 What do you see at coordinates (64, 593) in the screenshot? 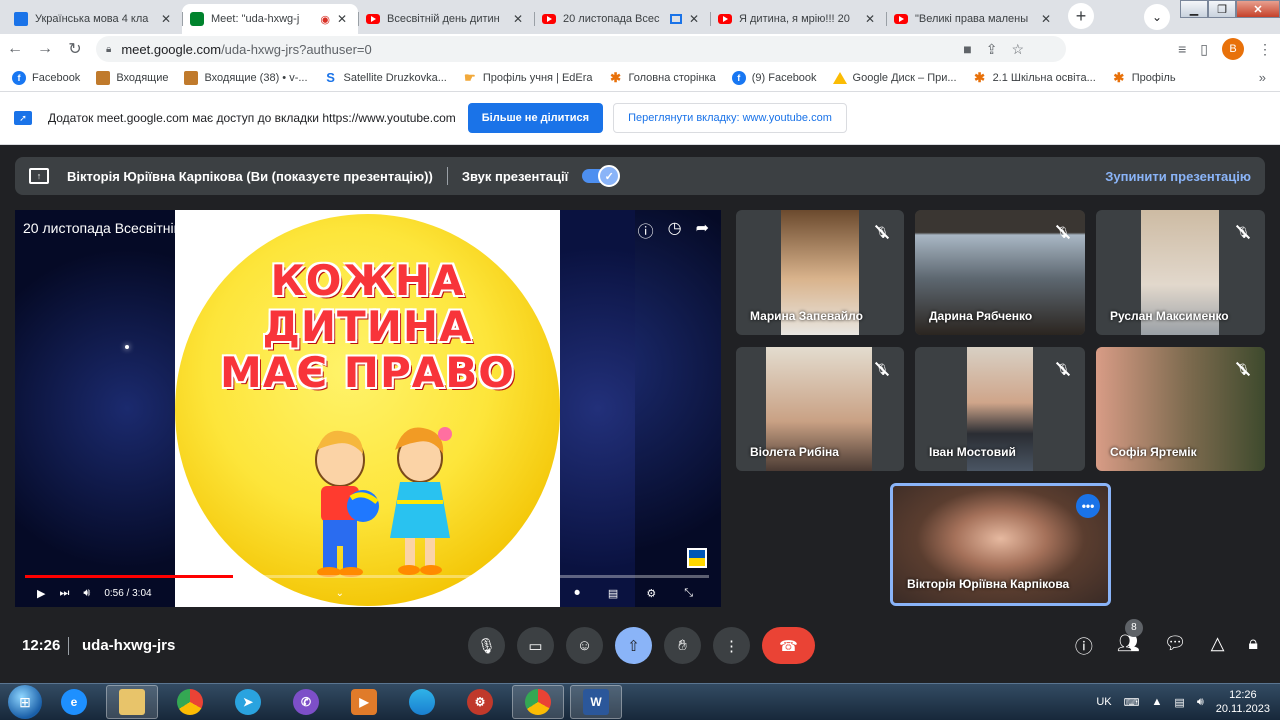
I see `next-icon: ⏭` at bounding box center [64, 593].